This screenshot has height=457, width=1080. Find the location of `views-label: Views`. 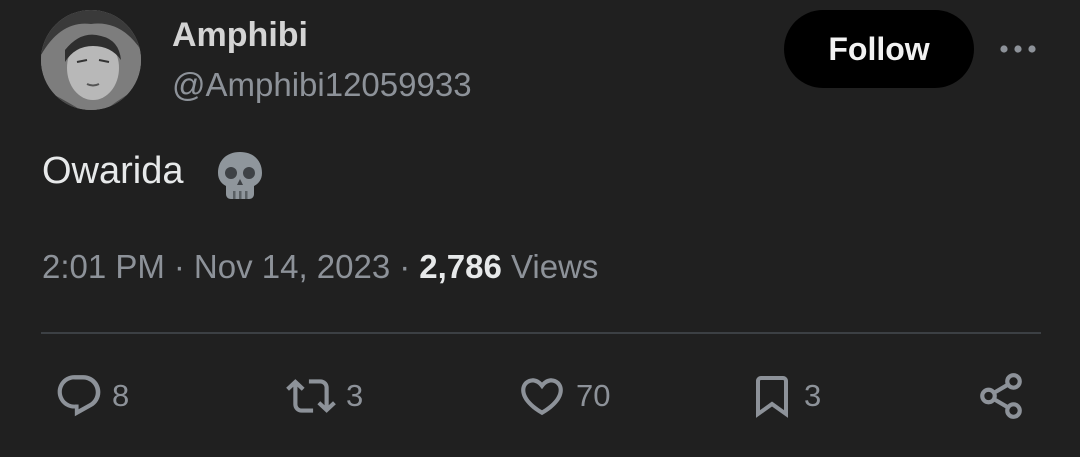

views-label: Views is located at coordinates (554, 266).